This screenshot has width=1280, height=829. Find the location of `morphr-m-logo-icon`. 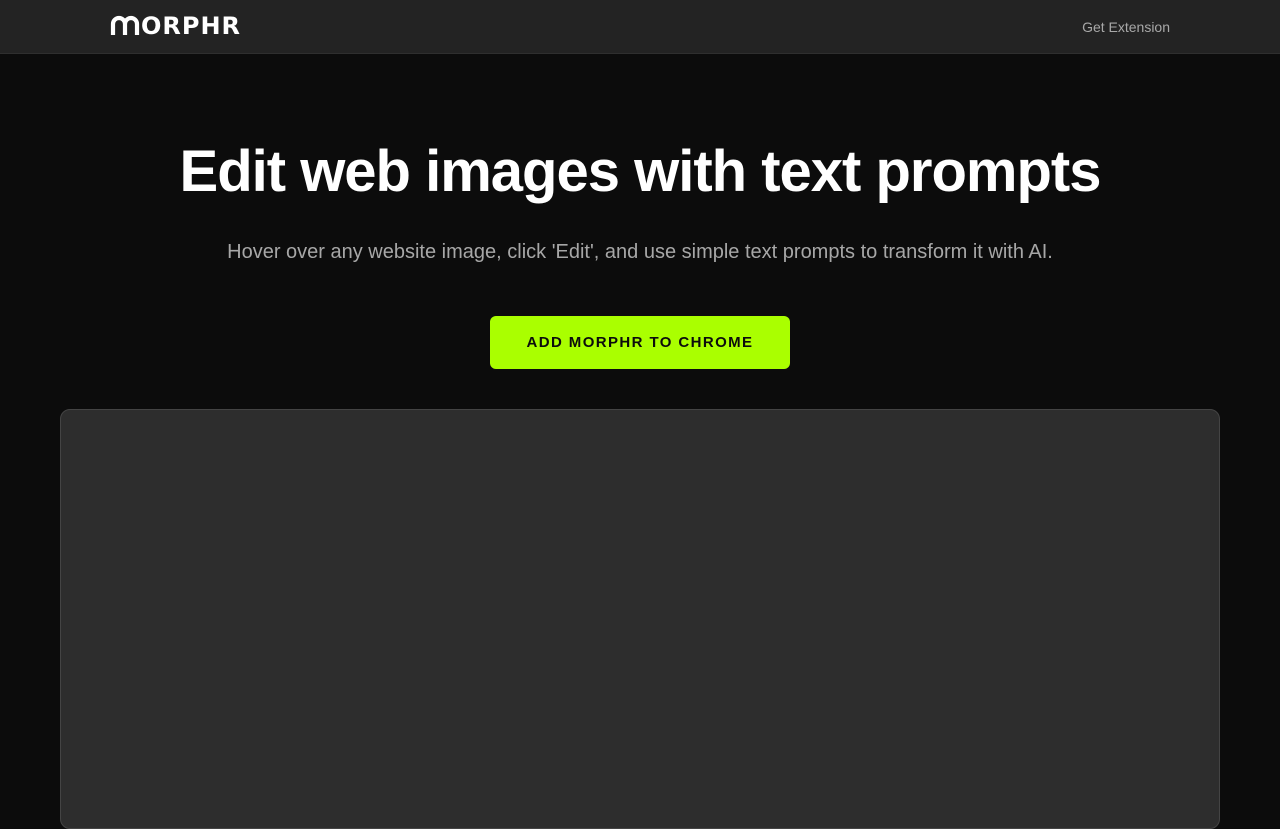

morphr-m-logo-icon is located at coordinates (125, 25).